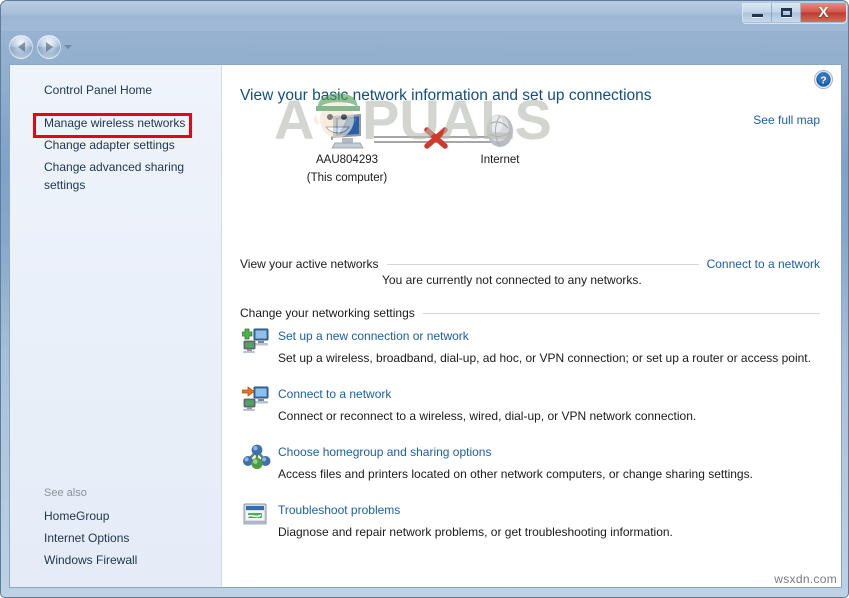 This screenshot has width=849, height=598. What do you see at coordinates (115, 145) in the screenshot?
I see `sidebar-item-change-adapter-settings: Change adapter settings` at bounding box center [115, 145].